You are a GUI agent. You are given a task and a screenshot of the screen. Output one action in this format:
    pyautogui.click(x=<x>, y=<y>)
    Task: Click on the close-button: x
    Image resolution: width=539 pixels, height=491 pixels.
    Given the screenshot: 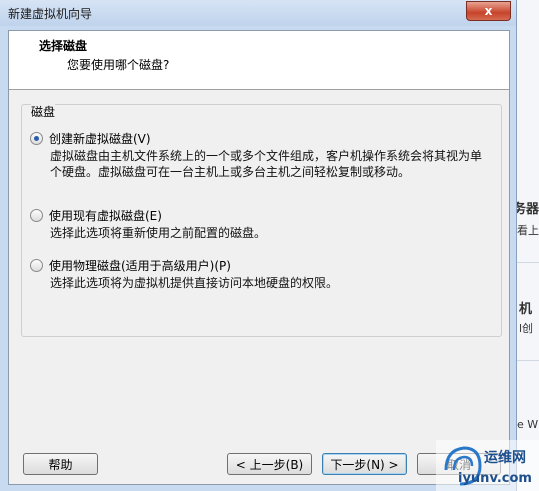 What is the action you would take?
    pyautogui.click(x=488, y=11)
    